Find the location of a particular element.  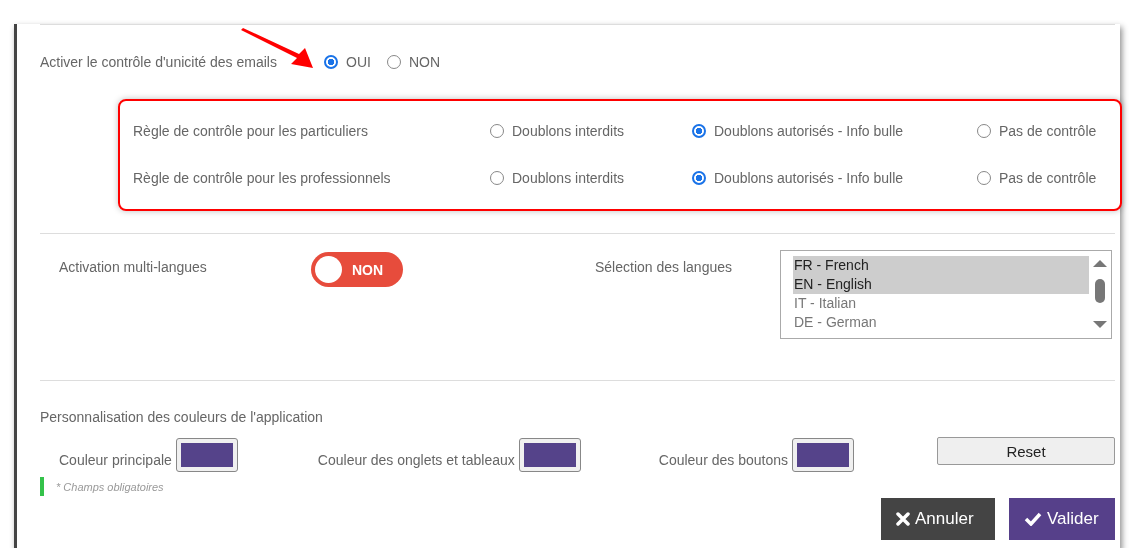

field-label: Règle de contrôle pour les professionnels is located at coordinates (262, 177).